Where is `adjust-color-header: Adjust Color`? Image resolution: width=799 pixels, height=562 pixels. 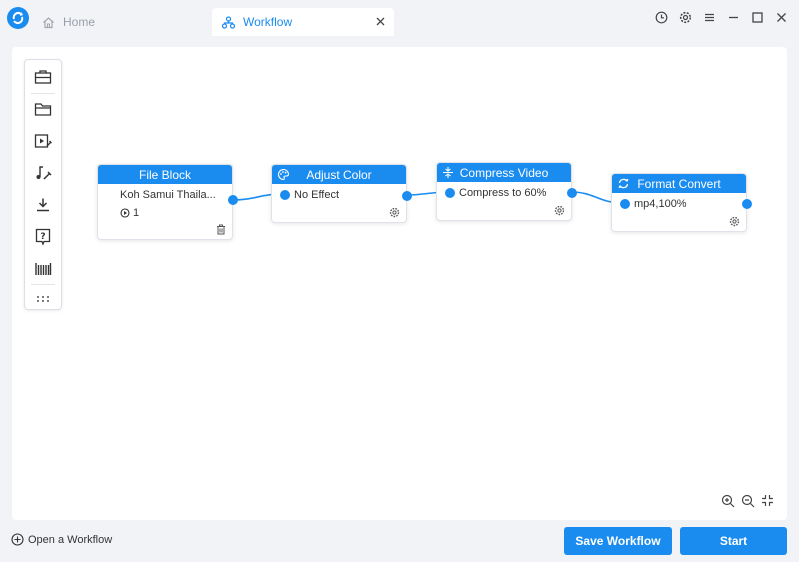
adjust-color-header: Adjust Color is located at coordinates (339, 174).